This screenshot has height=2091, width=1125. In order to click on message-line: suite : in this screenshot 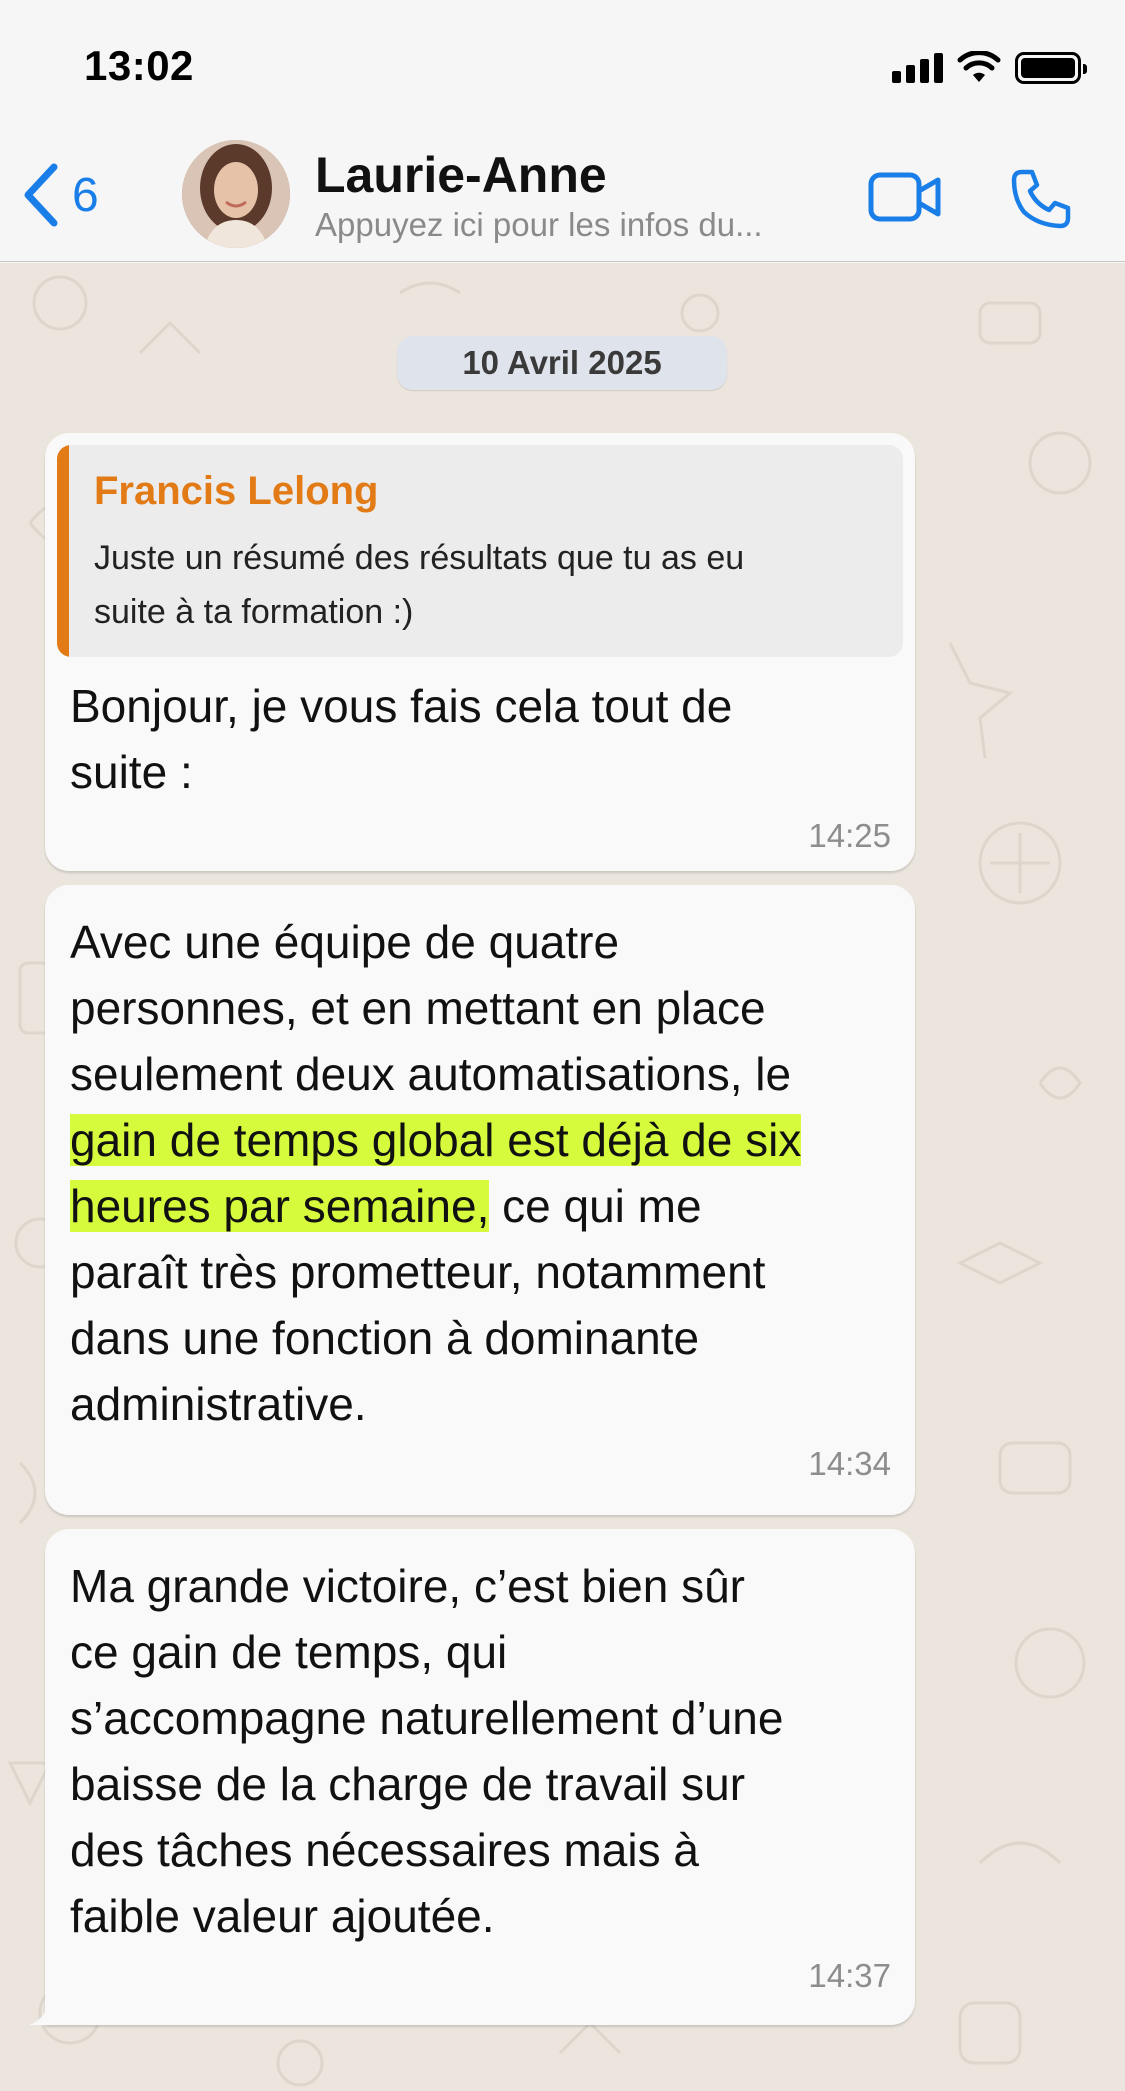, I will do `click(131, 772)`.